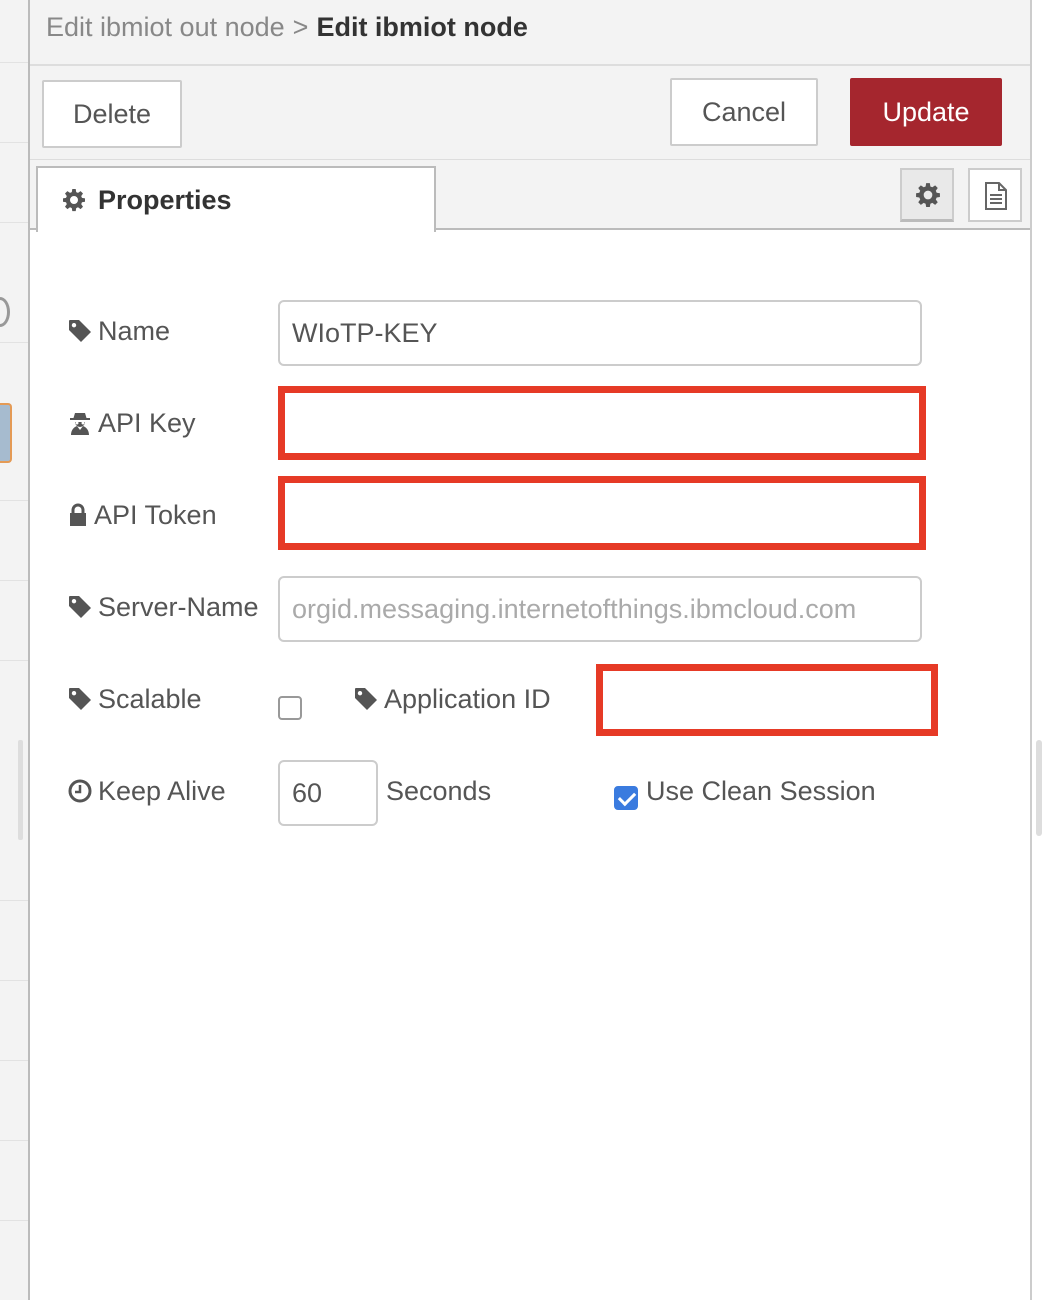 The height and width of the screenshot is (1300, 1046). I want to click on application-id-label-text: Application ID, so click(467, 699).